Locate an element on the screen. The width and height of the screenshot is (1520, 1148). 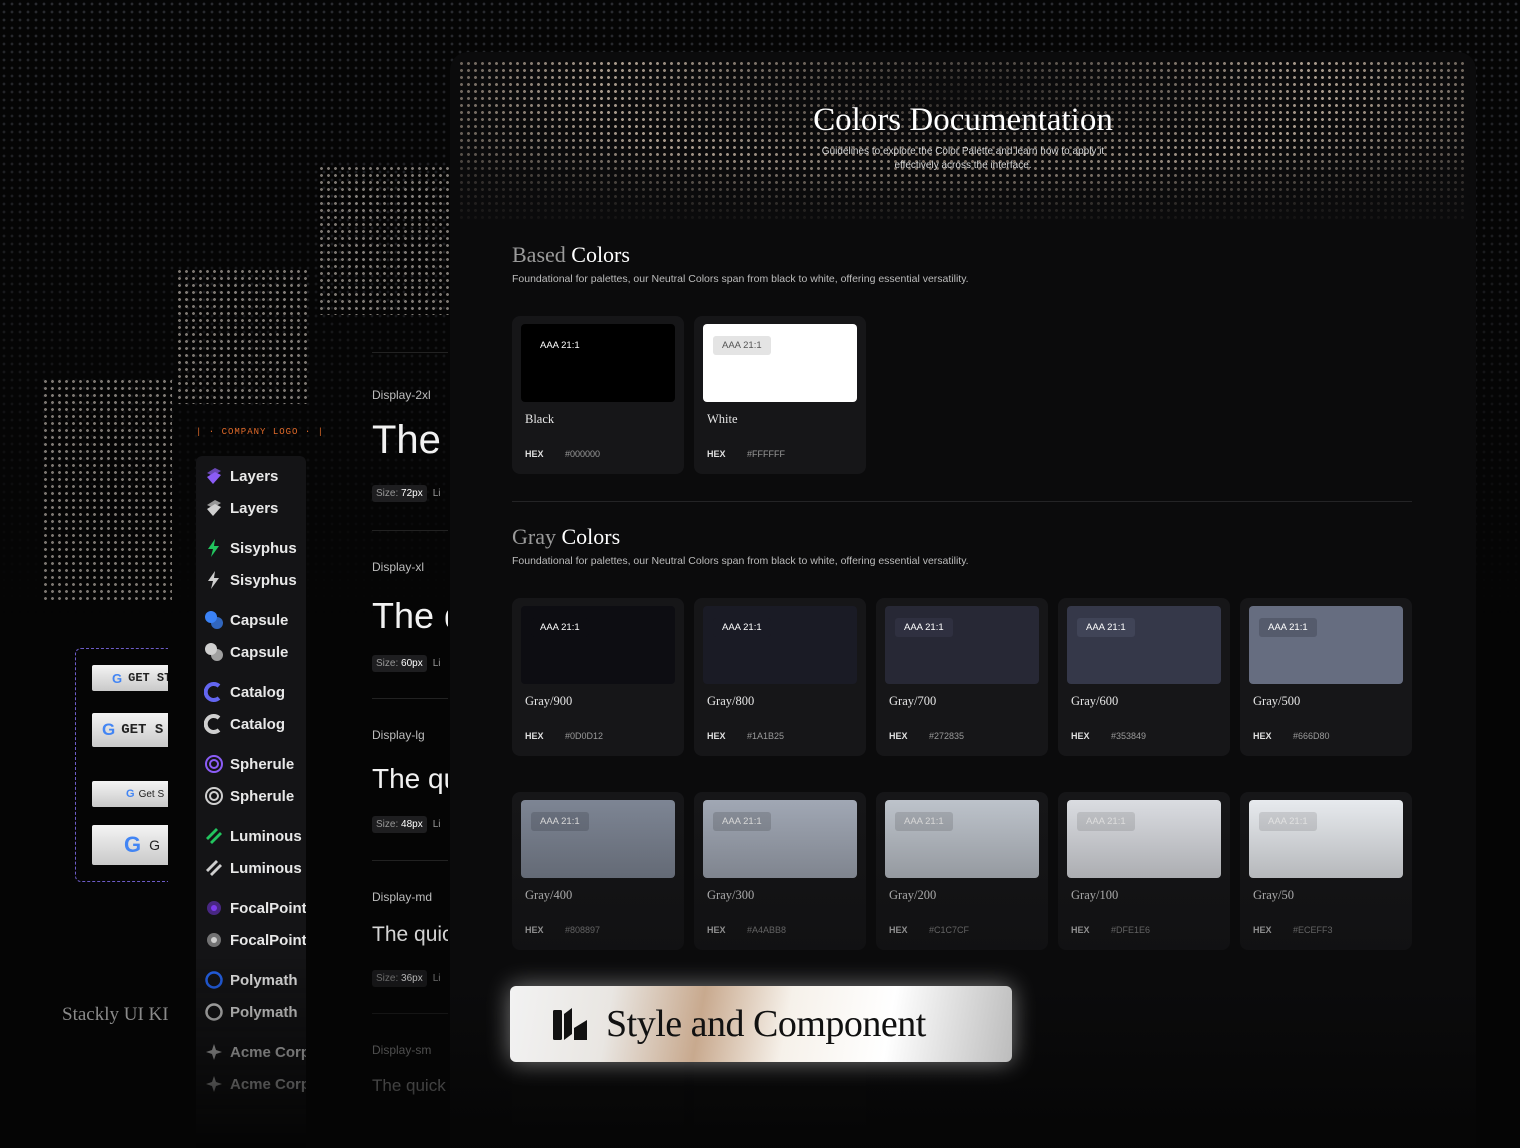
hex-value: #0D0D12 is located at coordinates (584, 736).